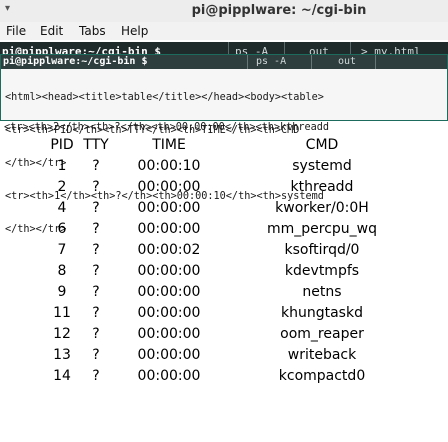 This screenshot has height=442, width=448. Describe the element at coordinates (62, 145) in the screenshot. I see `header-pid: PID` at that location.